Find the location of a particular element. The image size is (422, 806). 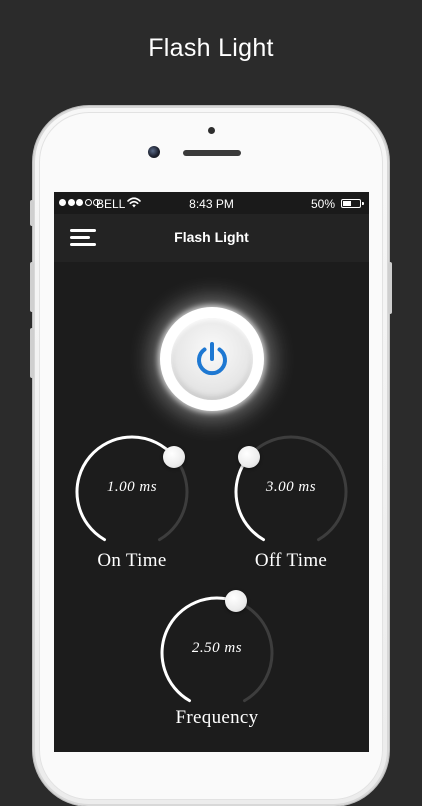

battery-level-fill is located at coordinates (347, 203).